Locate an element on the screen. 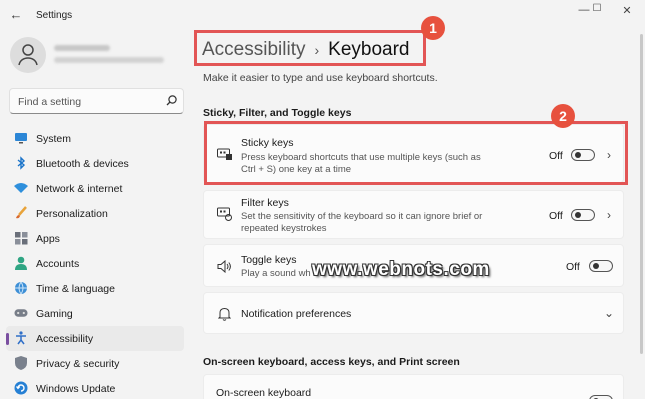 The width and height of the screenshot is (645, 399). globe-icon is located at coordinates (21, 288).